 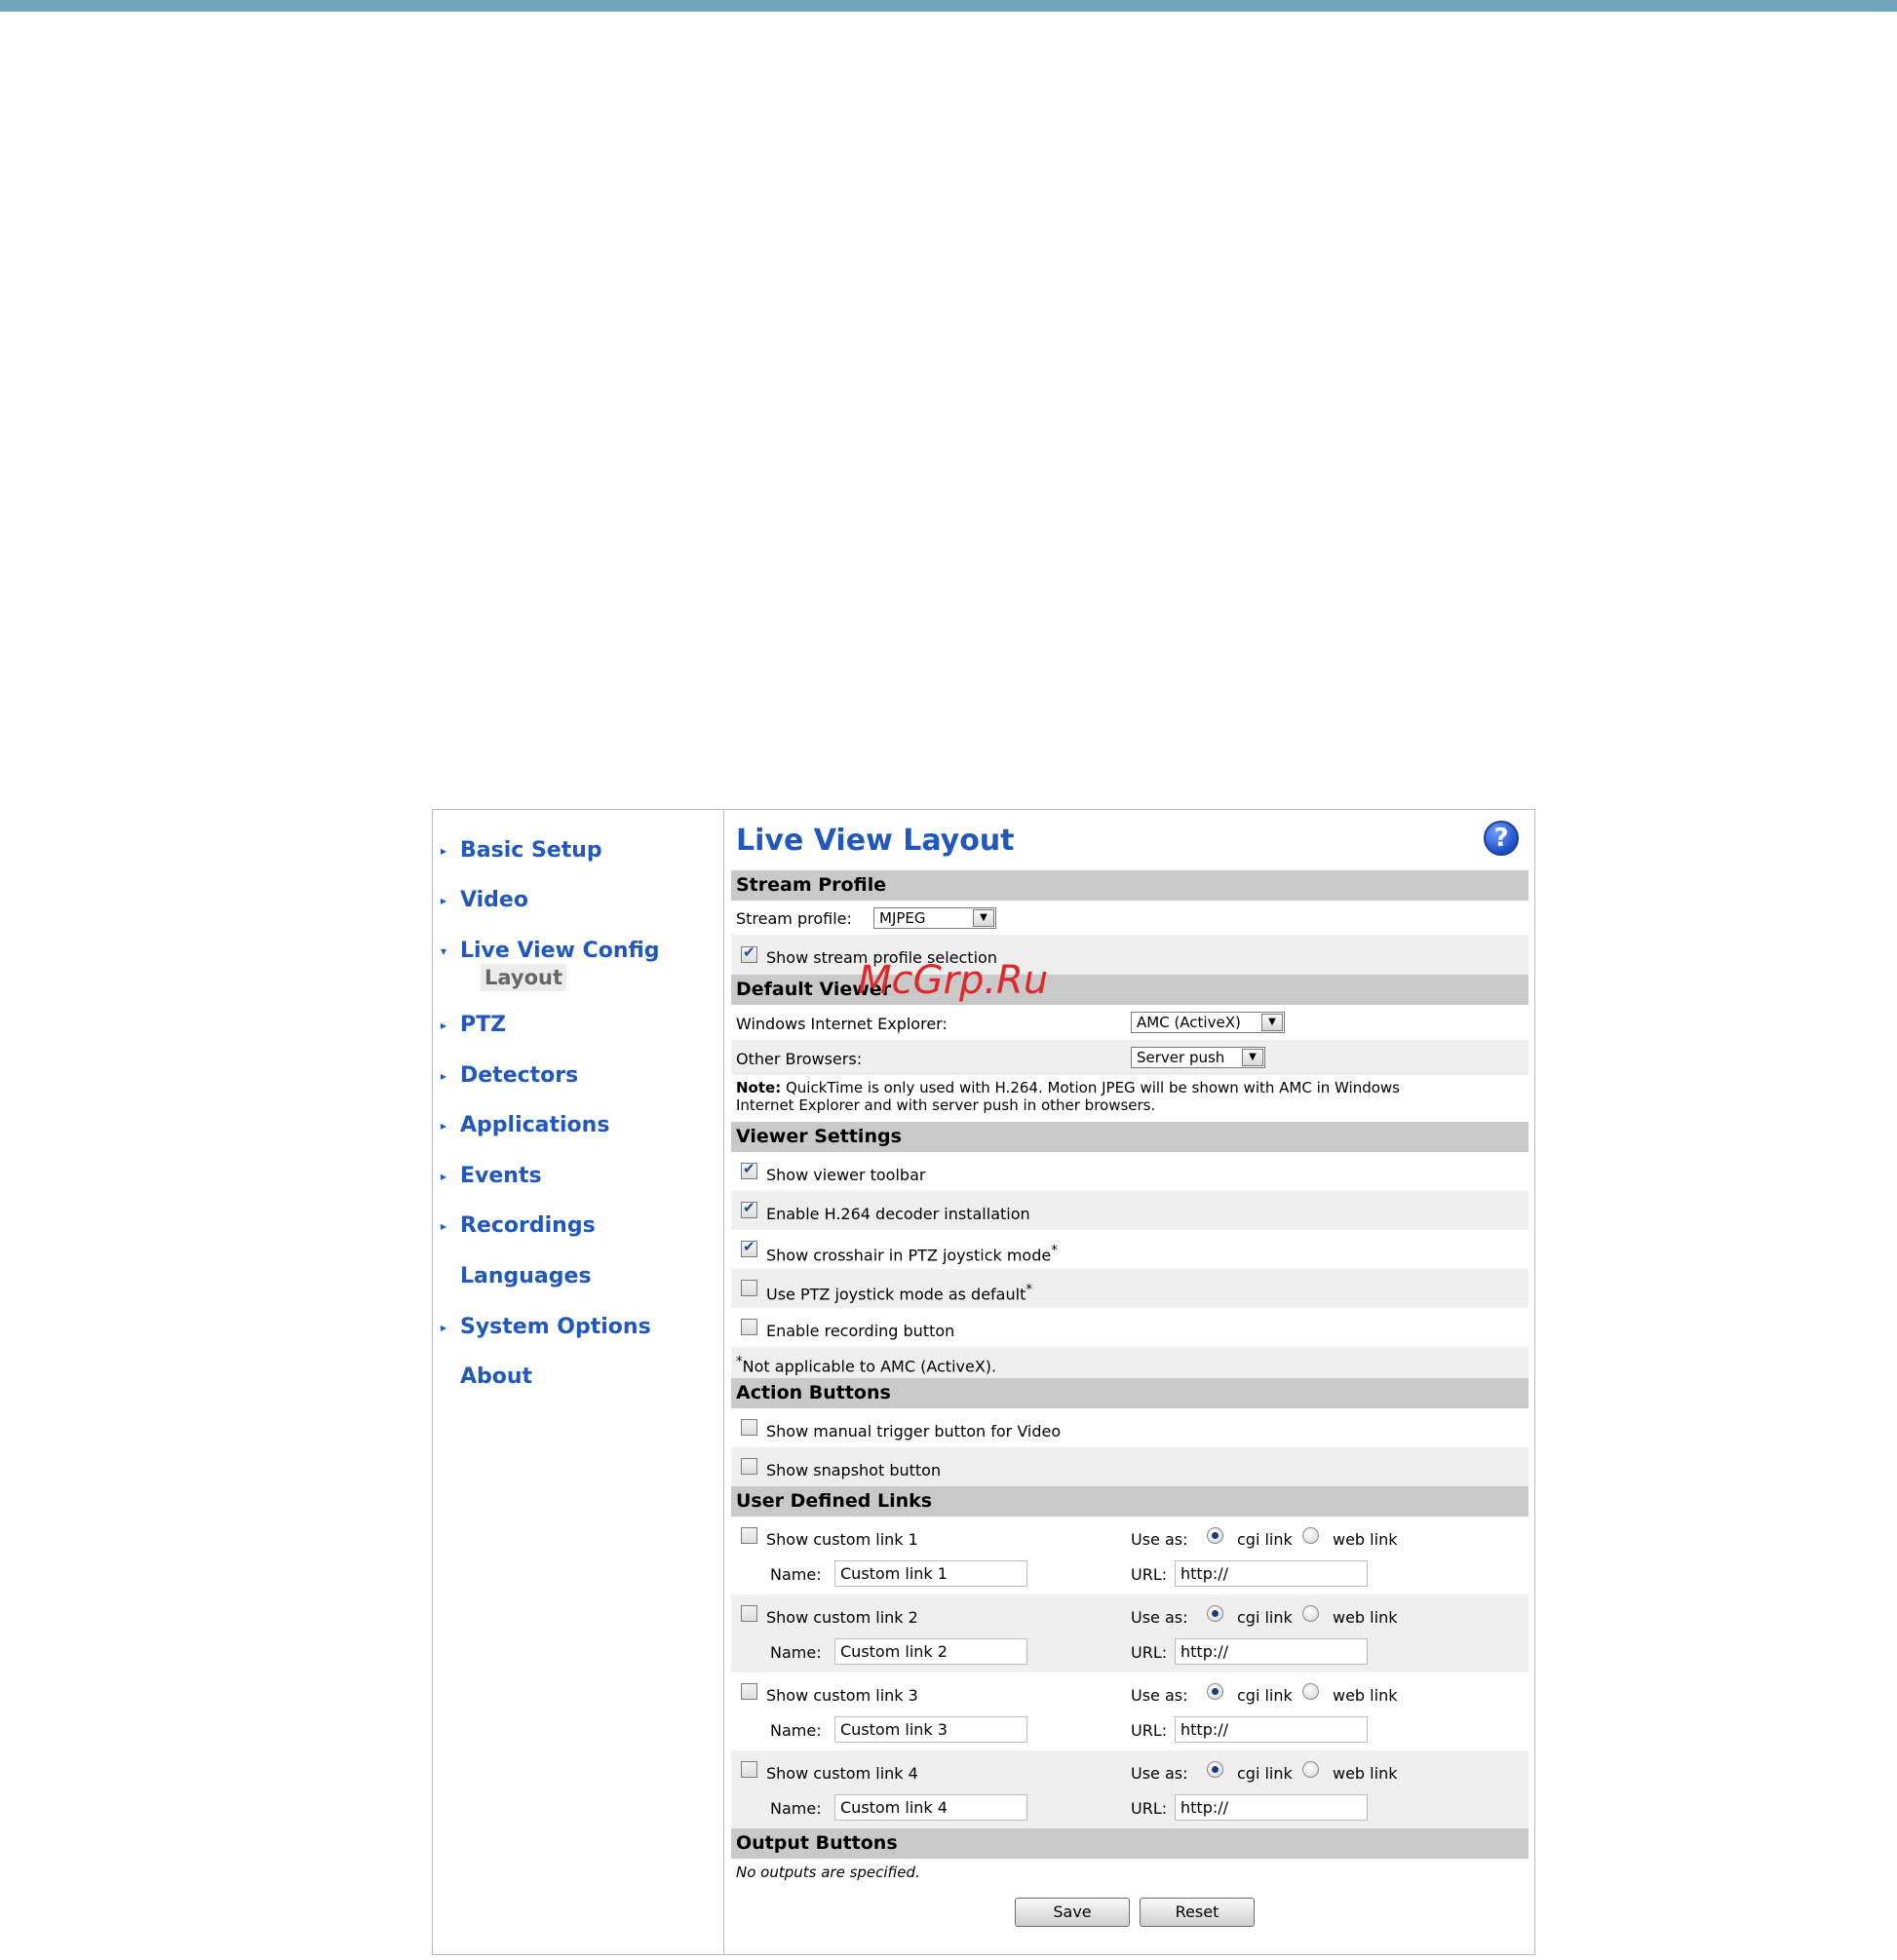 I want to click on output-buttons-row: No outputs are specified., so click(x=1130, y=1873).